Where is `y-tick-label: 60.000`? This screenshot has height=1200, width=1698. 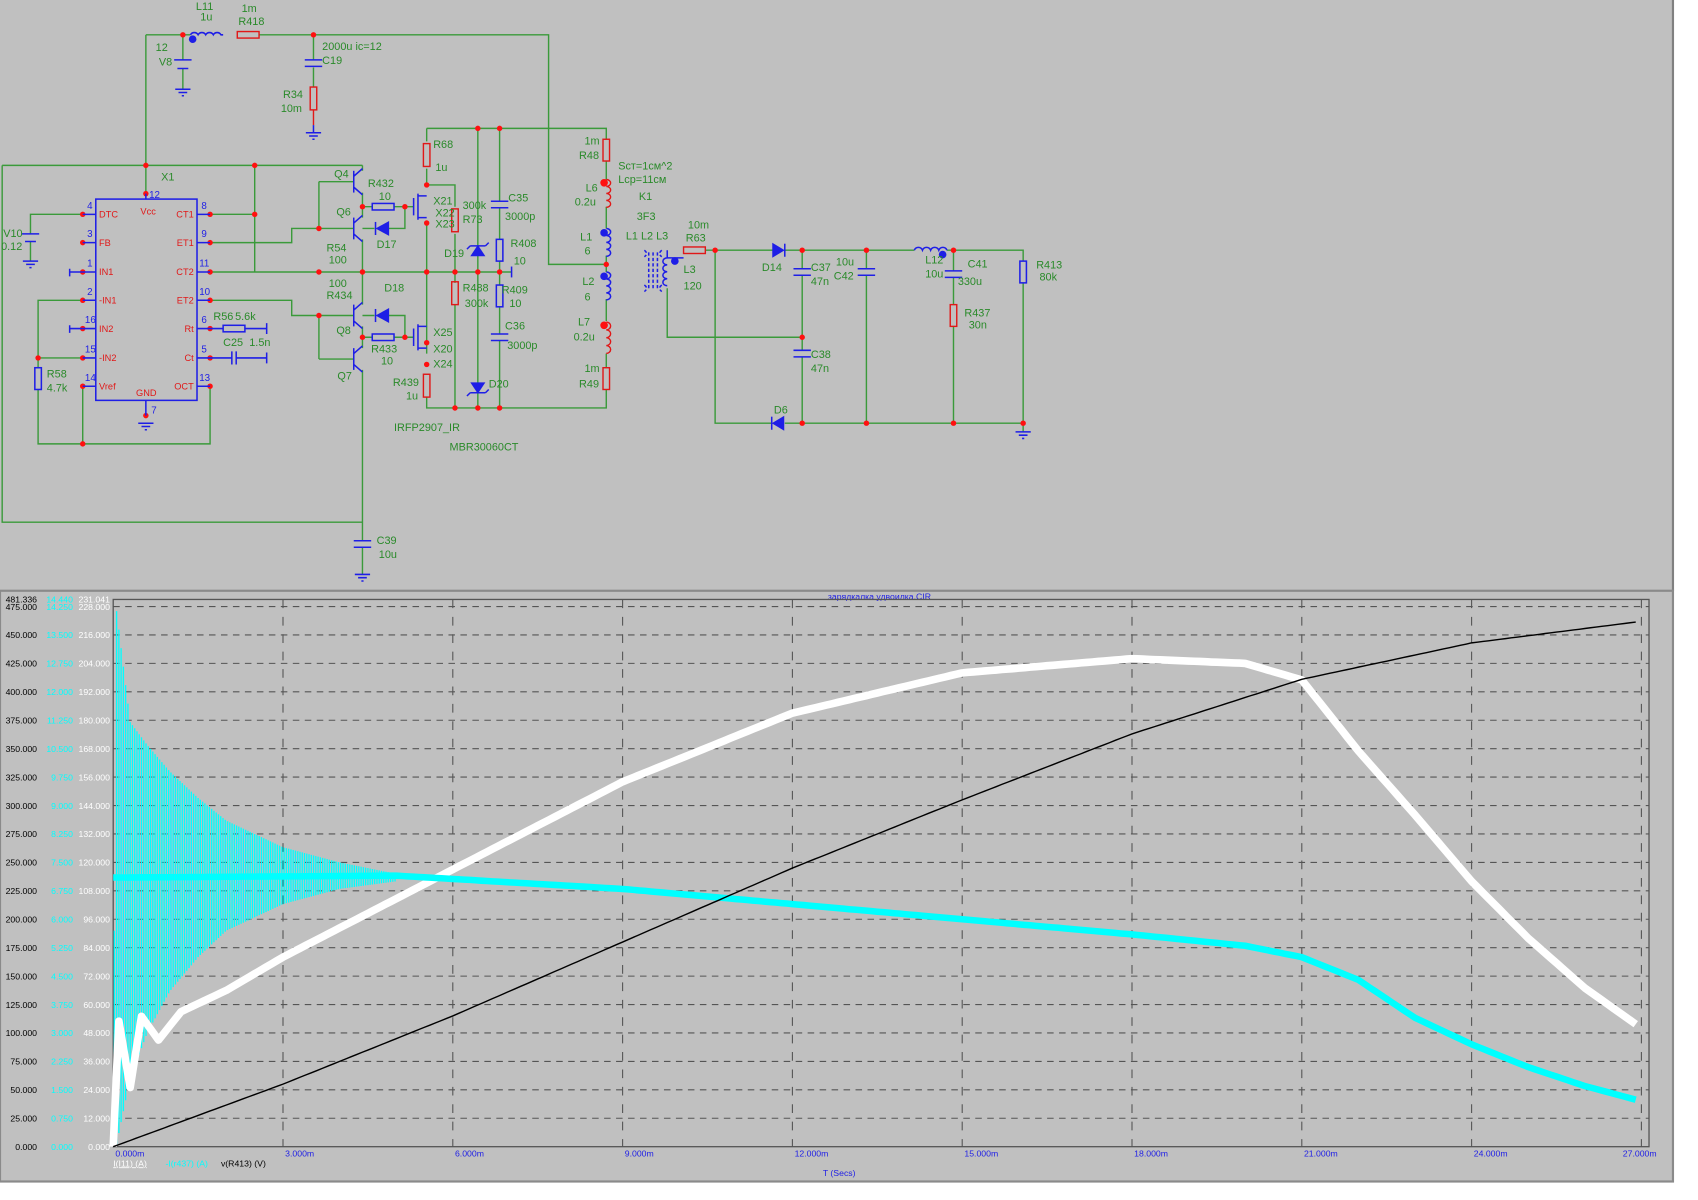
y-tick-label: 60.000 is located at coordinates (96, 1005).